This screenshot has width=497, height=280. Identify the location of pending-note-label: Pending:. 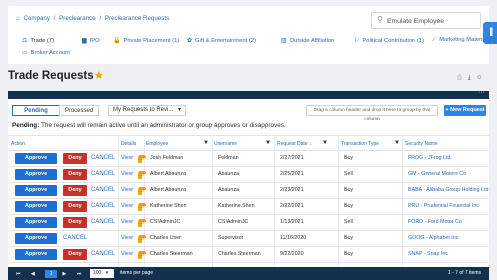
(26, 125).